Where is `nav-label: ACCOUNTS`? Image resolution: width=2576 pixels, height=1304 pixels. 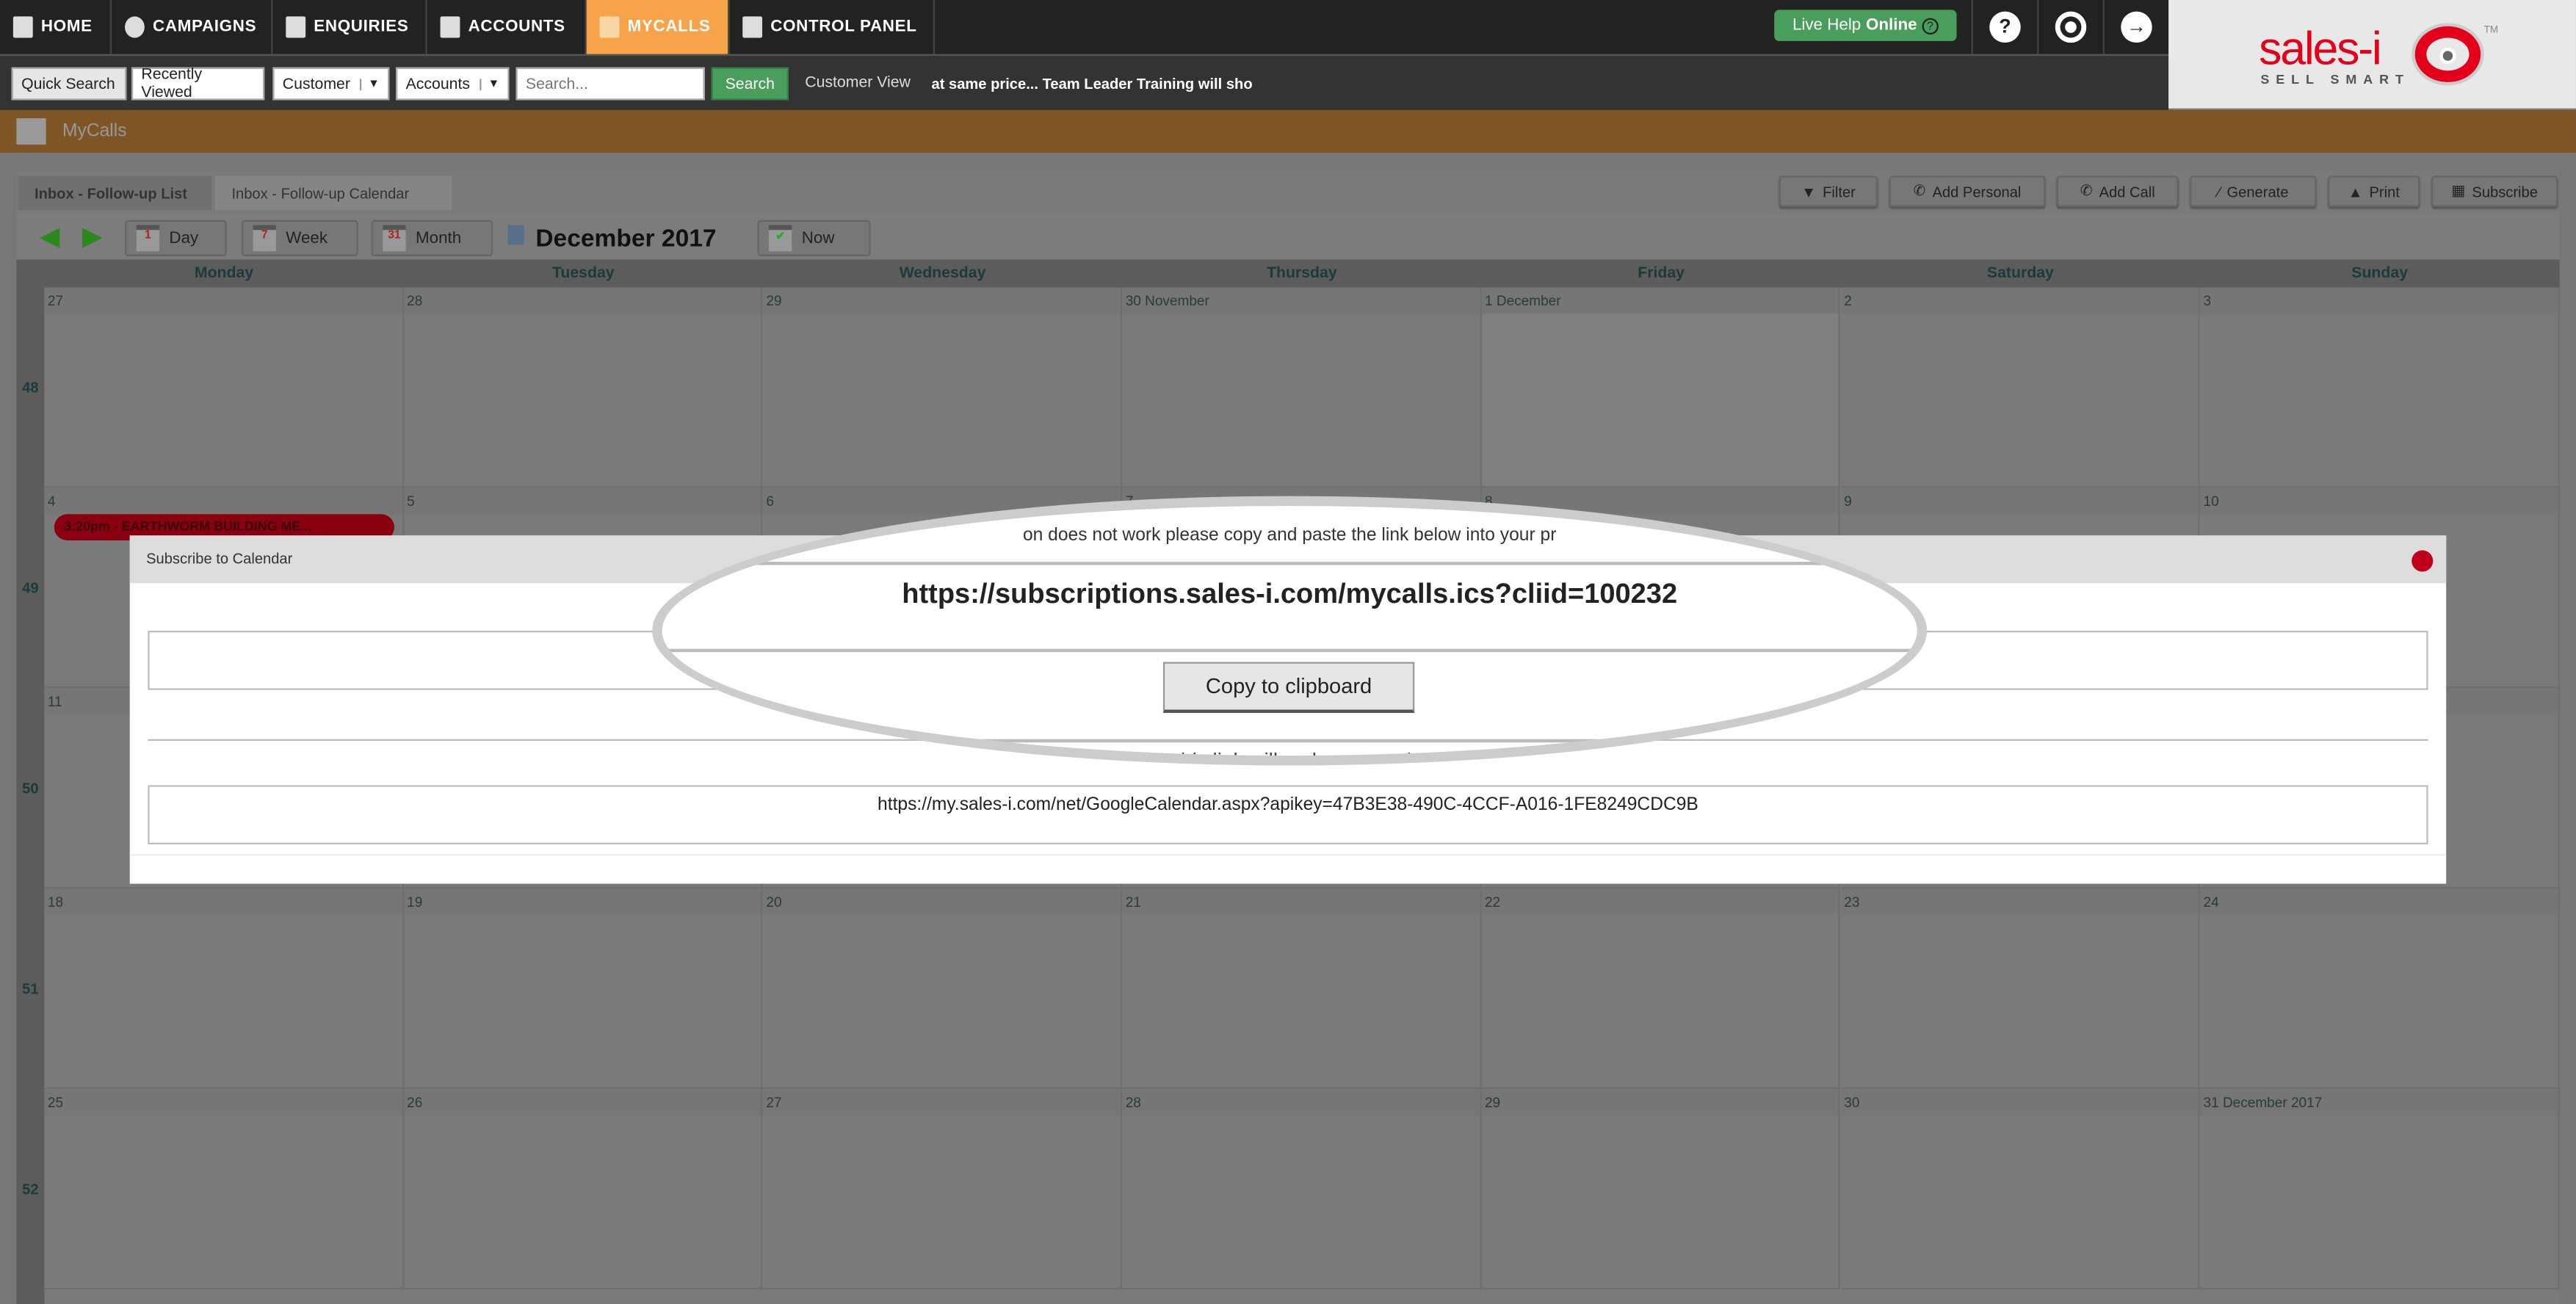 nav-label: ACCOUNTS is located at coordinates (516, 28).